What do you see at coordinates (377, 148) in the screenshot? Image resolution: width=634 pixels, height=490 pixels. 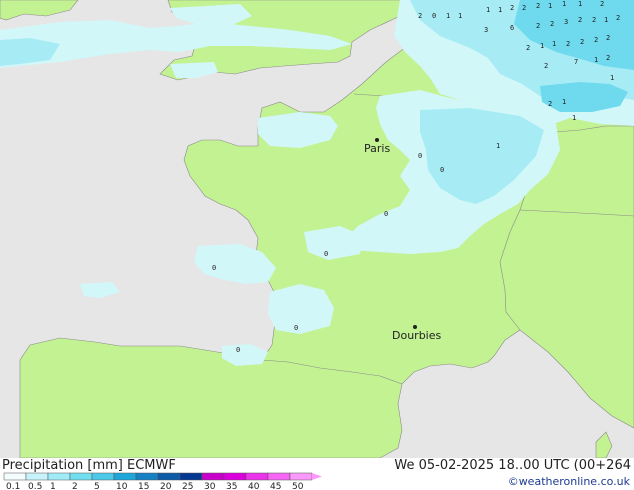 I see `city-label-paris: Paris` at bounding box center [377, 148].